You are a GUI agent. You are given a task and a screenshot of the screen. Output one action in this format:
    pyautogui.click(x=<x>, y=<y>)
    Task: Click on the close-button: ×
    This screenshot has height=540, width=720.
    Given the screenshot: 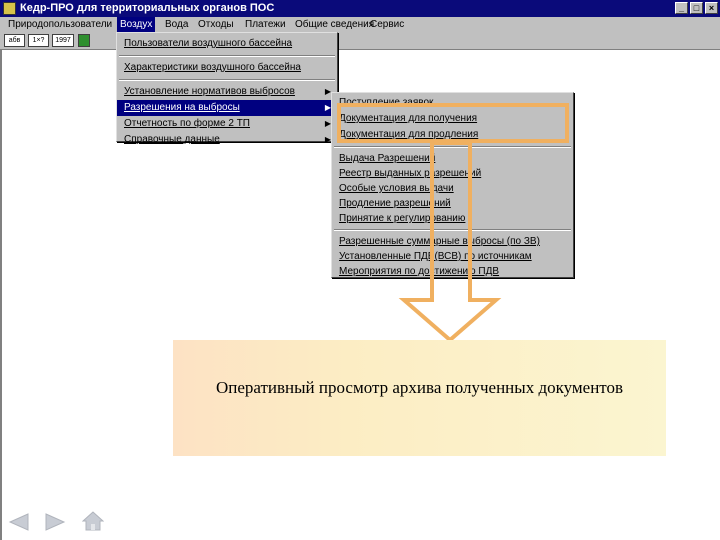 What is the action you would take?
    pyautogui.click(x=711, y=8)
    